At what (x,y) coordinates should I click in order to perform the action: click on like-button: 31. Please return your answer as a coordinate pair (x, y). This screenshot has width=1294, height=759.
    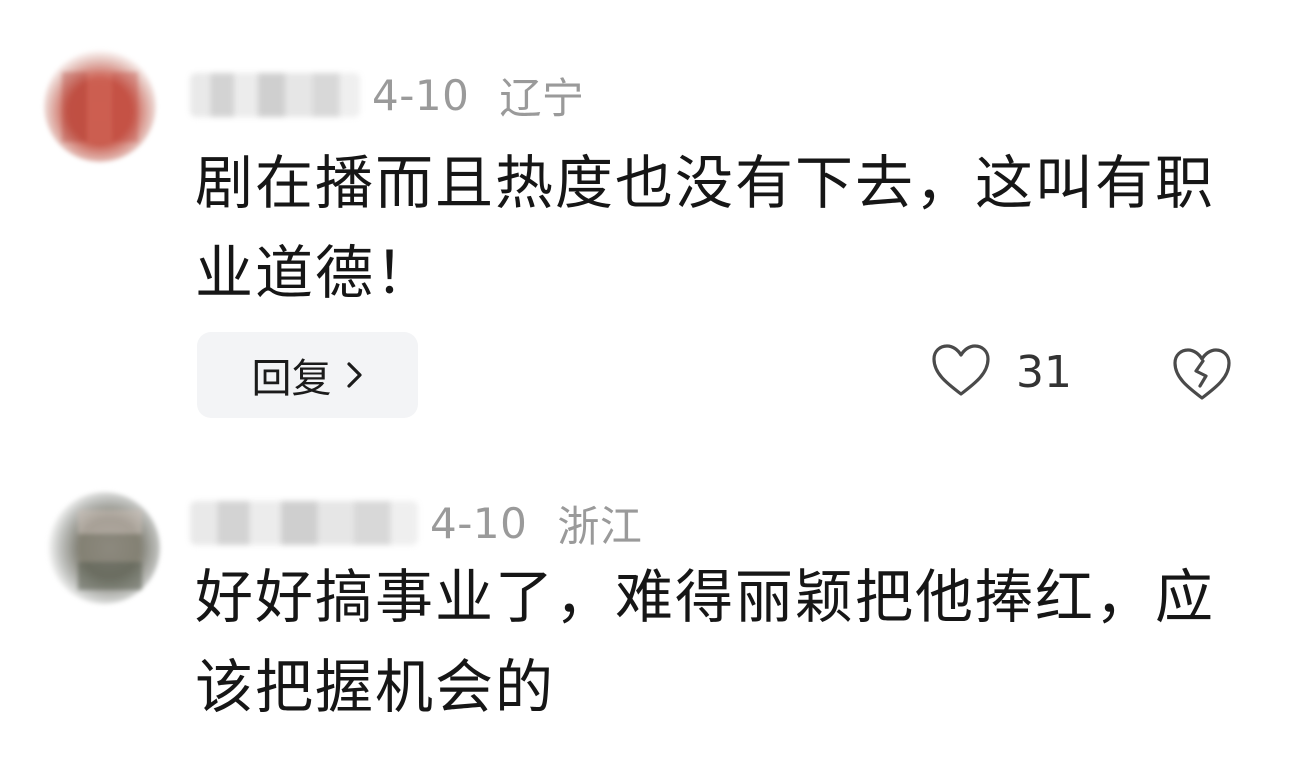
    Looking at the image, I should click on (1001, 372).